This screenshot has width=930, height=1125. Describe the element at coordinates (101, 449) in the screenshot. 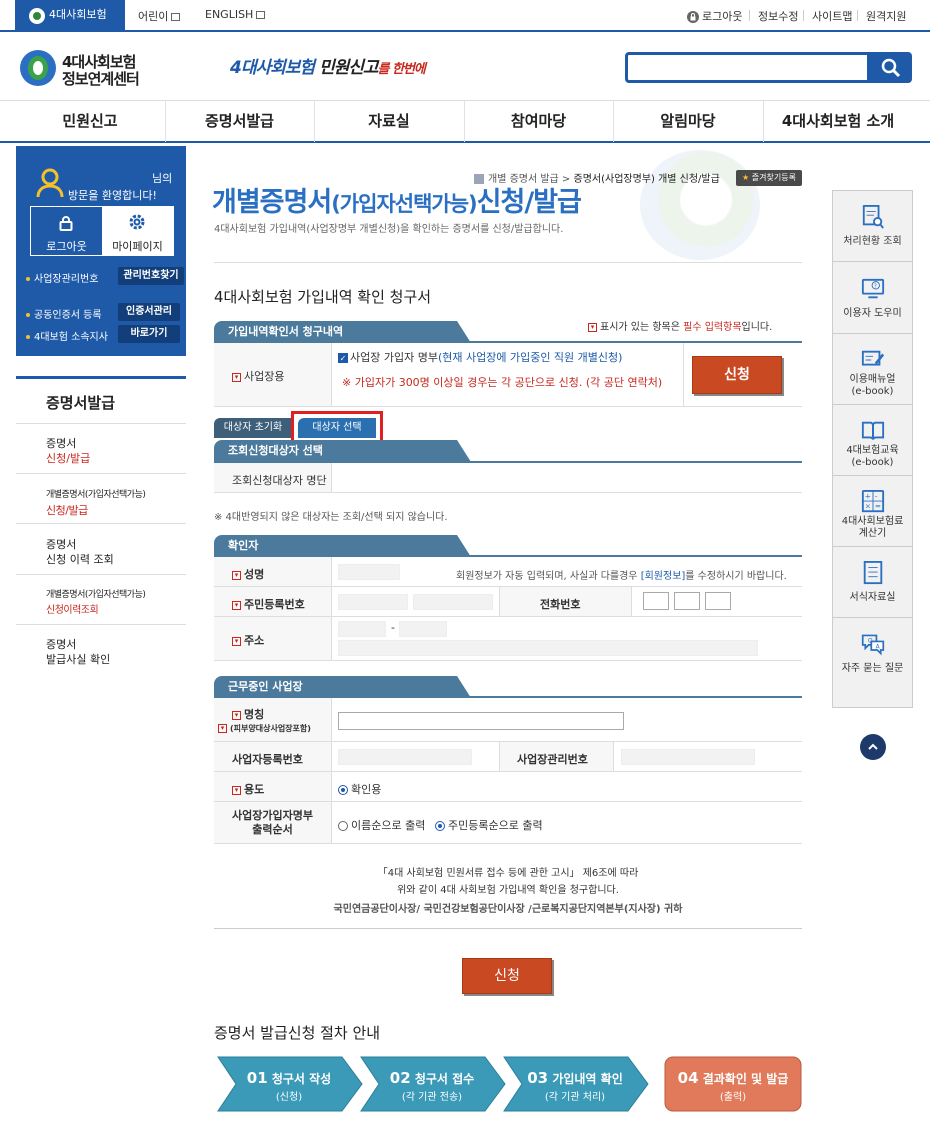

I see `submenu-cert-apply: 증명서신청/발급` at that location.